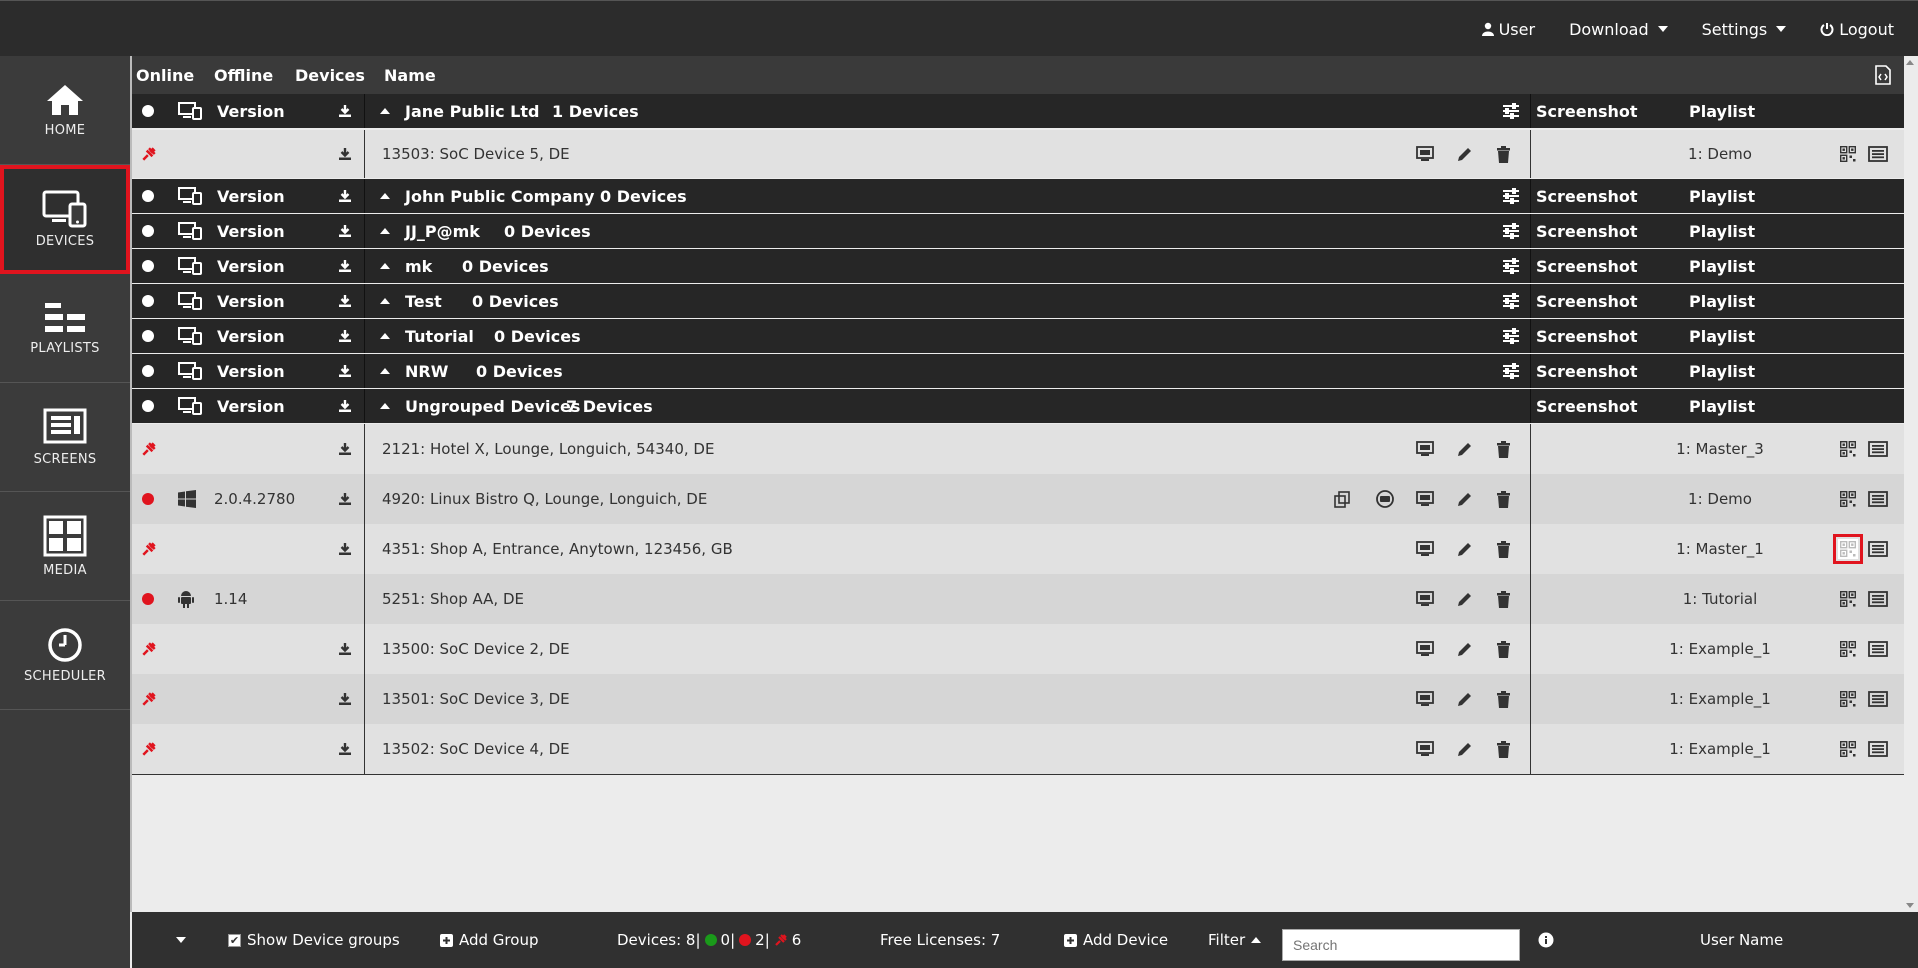 Image resolution: width=1918 pixels, height=968 pixels. Describe the element at coordinates (423, 301) in the screenshot. I see `group-name: Test` at that location.